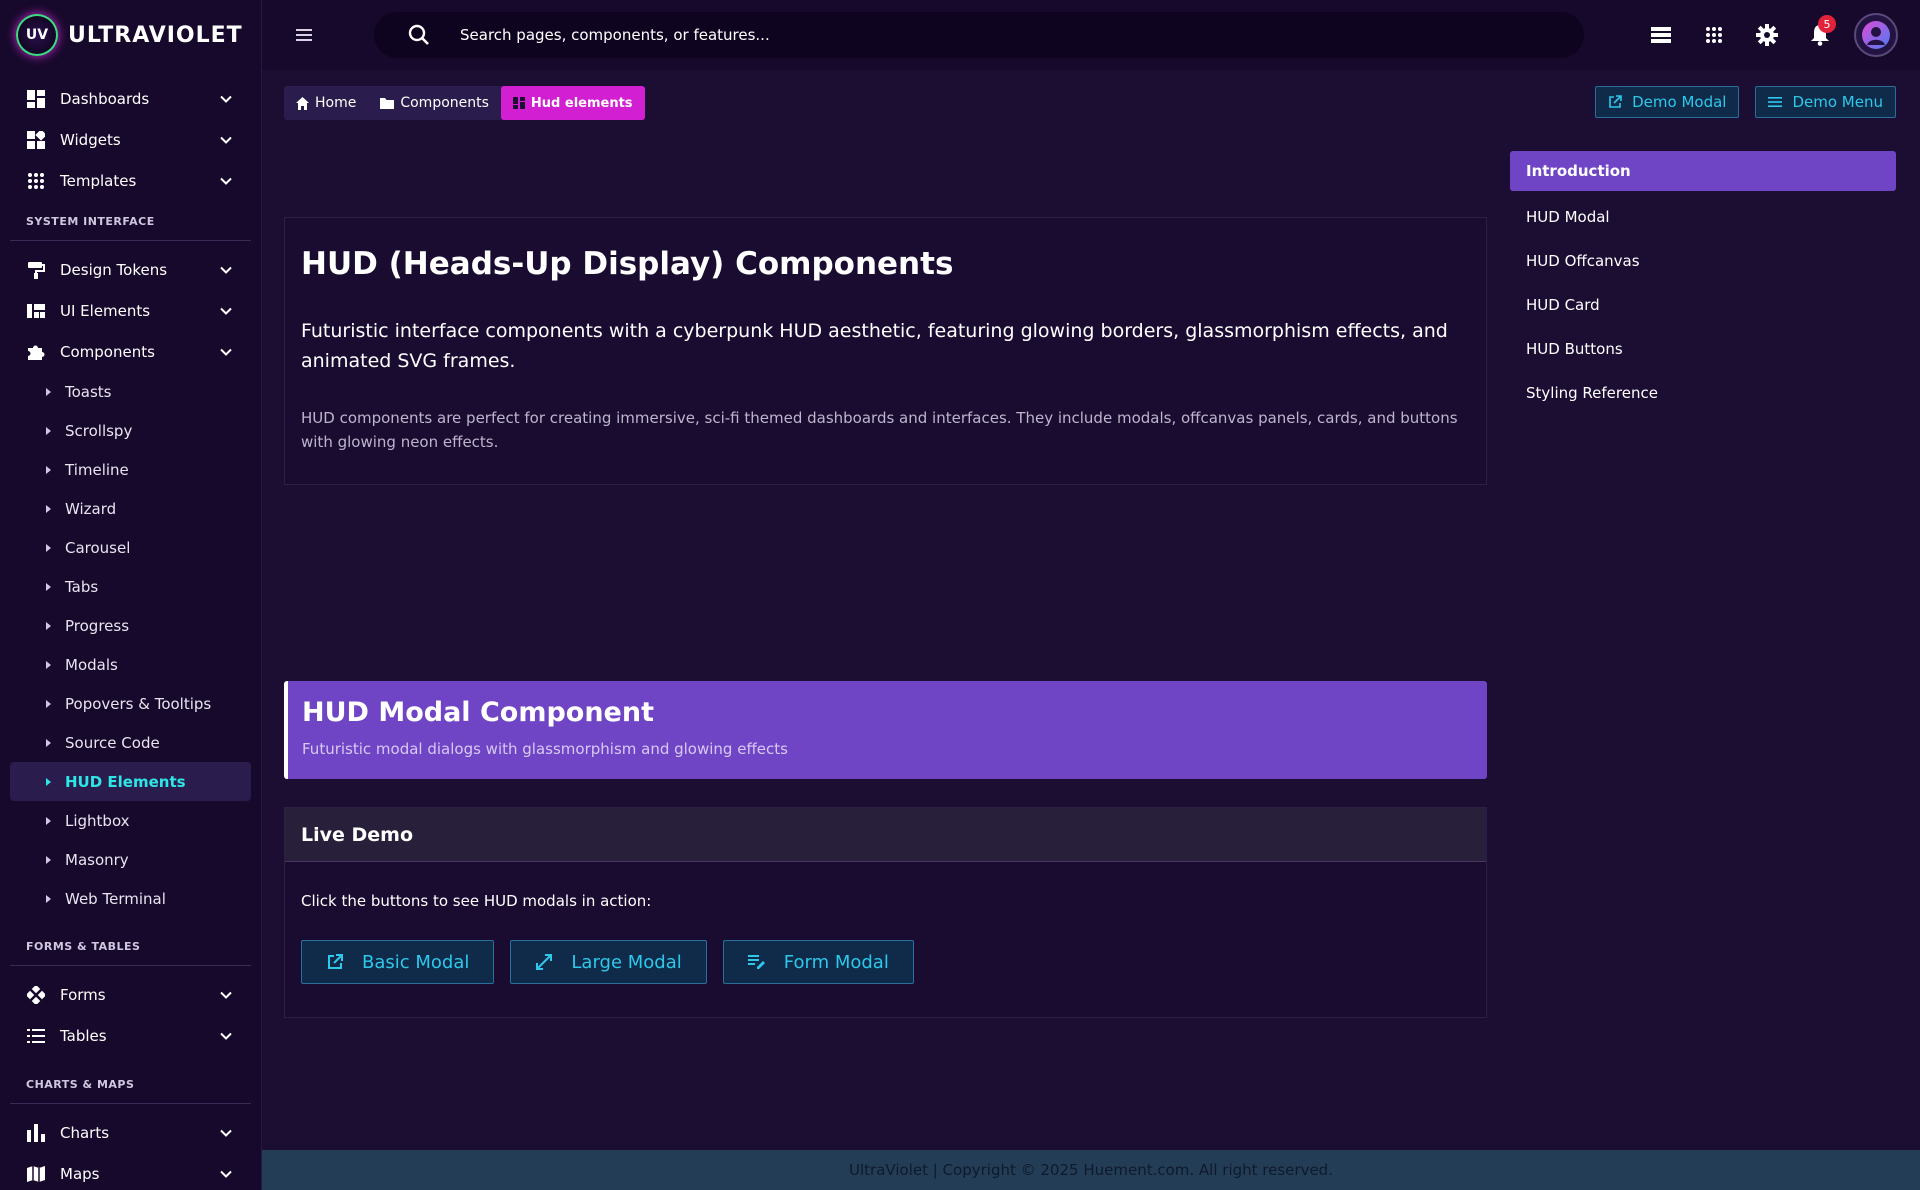 The height and width of the screenshot is (1190, 1920). What do you see at coordinates (83, 994) in the screenshot?
I see `sidebar-item-label: Forms` at bounding box center [83, 994].